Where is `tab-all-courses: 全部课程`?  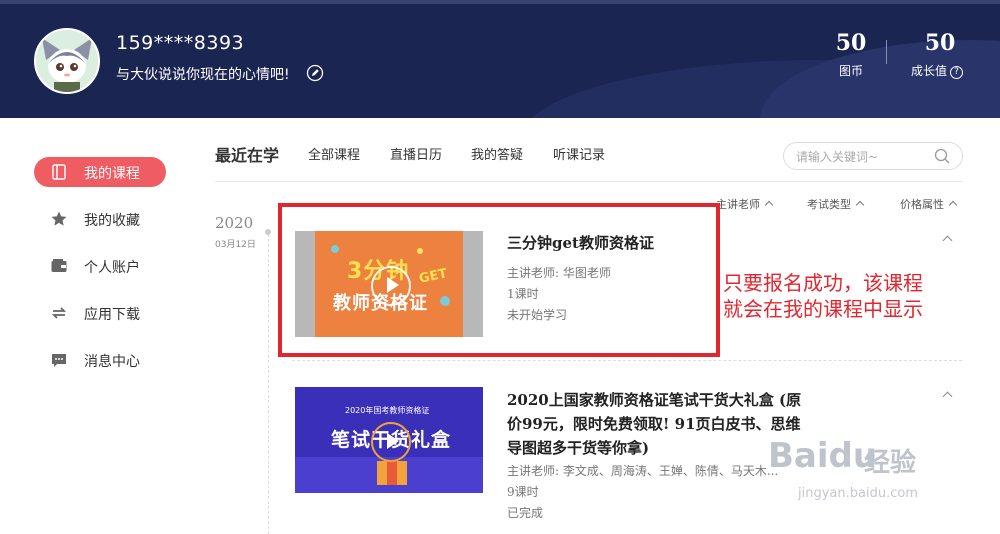
tab-all-courses: 全部课程 is located at coordinates (334, 153).